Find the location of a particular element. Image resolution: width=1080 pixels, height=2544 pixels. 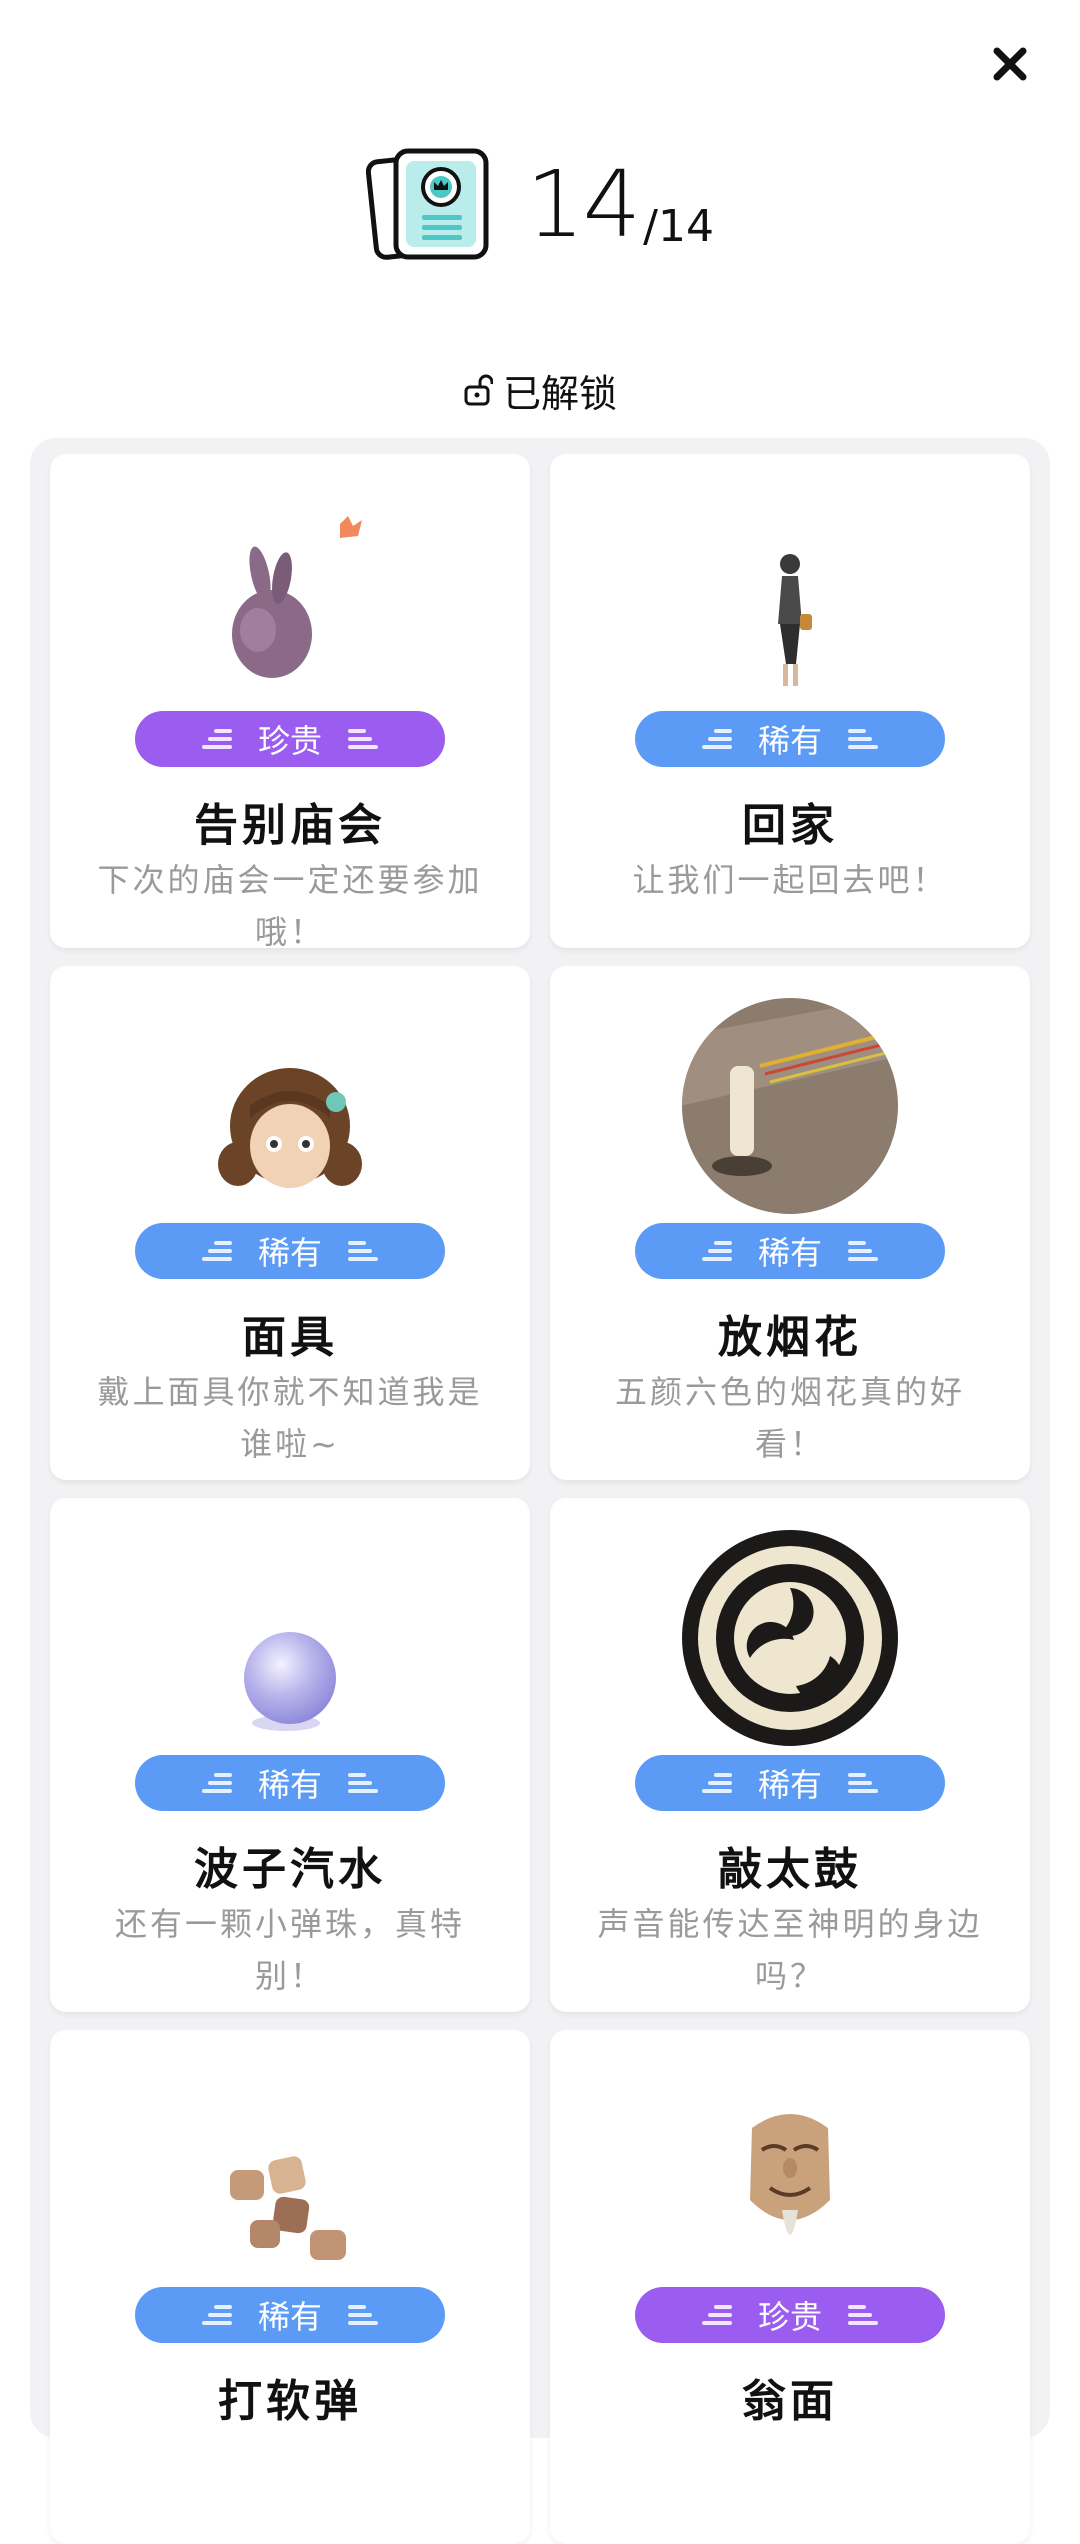

collection-card: 珍贵 告别庙会 下次的庙会一定还要参加哦！ is located at coordinates (290, 701).